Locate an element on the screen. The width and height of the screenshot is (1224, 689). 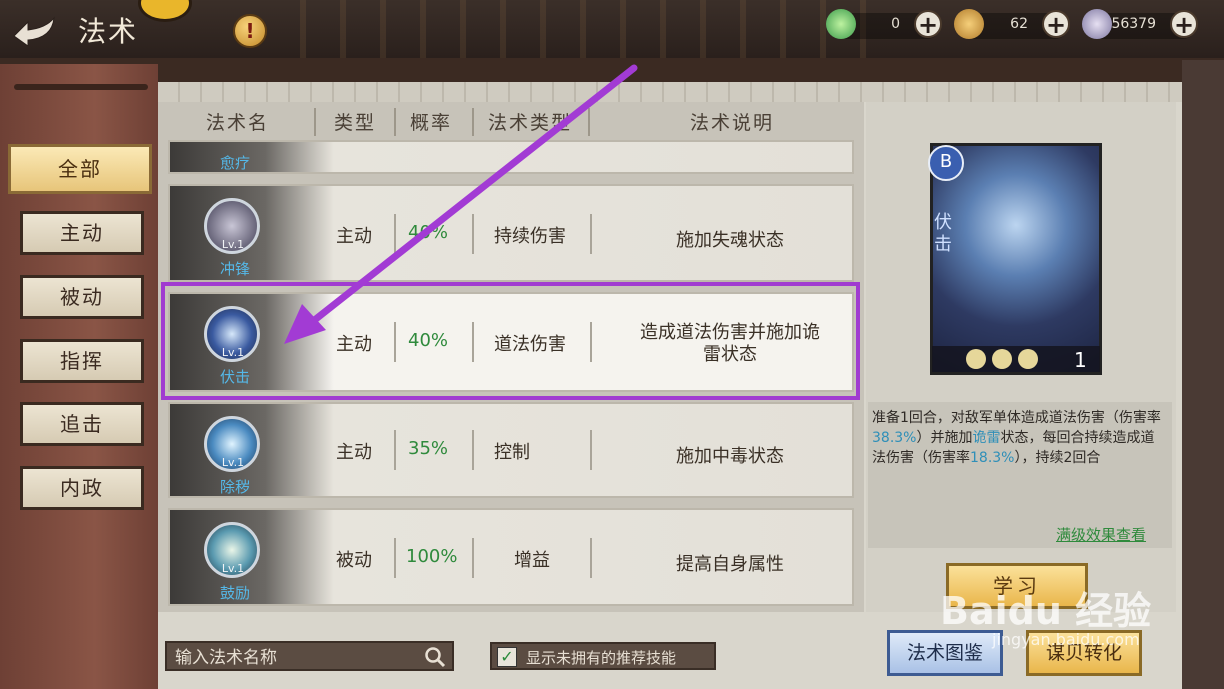
silver-ingot-icon is located at coordinates (1097, 24).